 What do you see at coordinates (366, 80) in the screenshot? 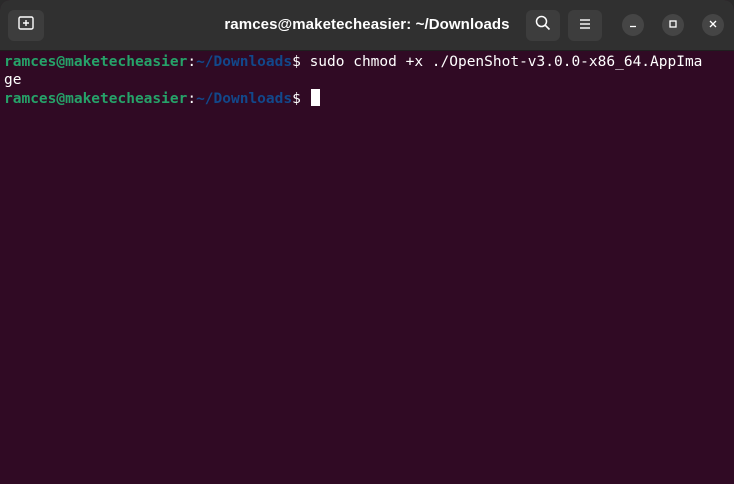
I see `terminal-line-wrap: ge` at bounding box center [366, 80].